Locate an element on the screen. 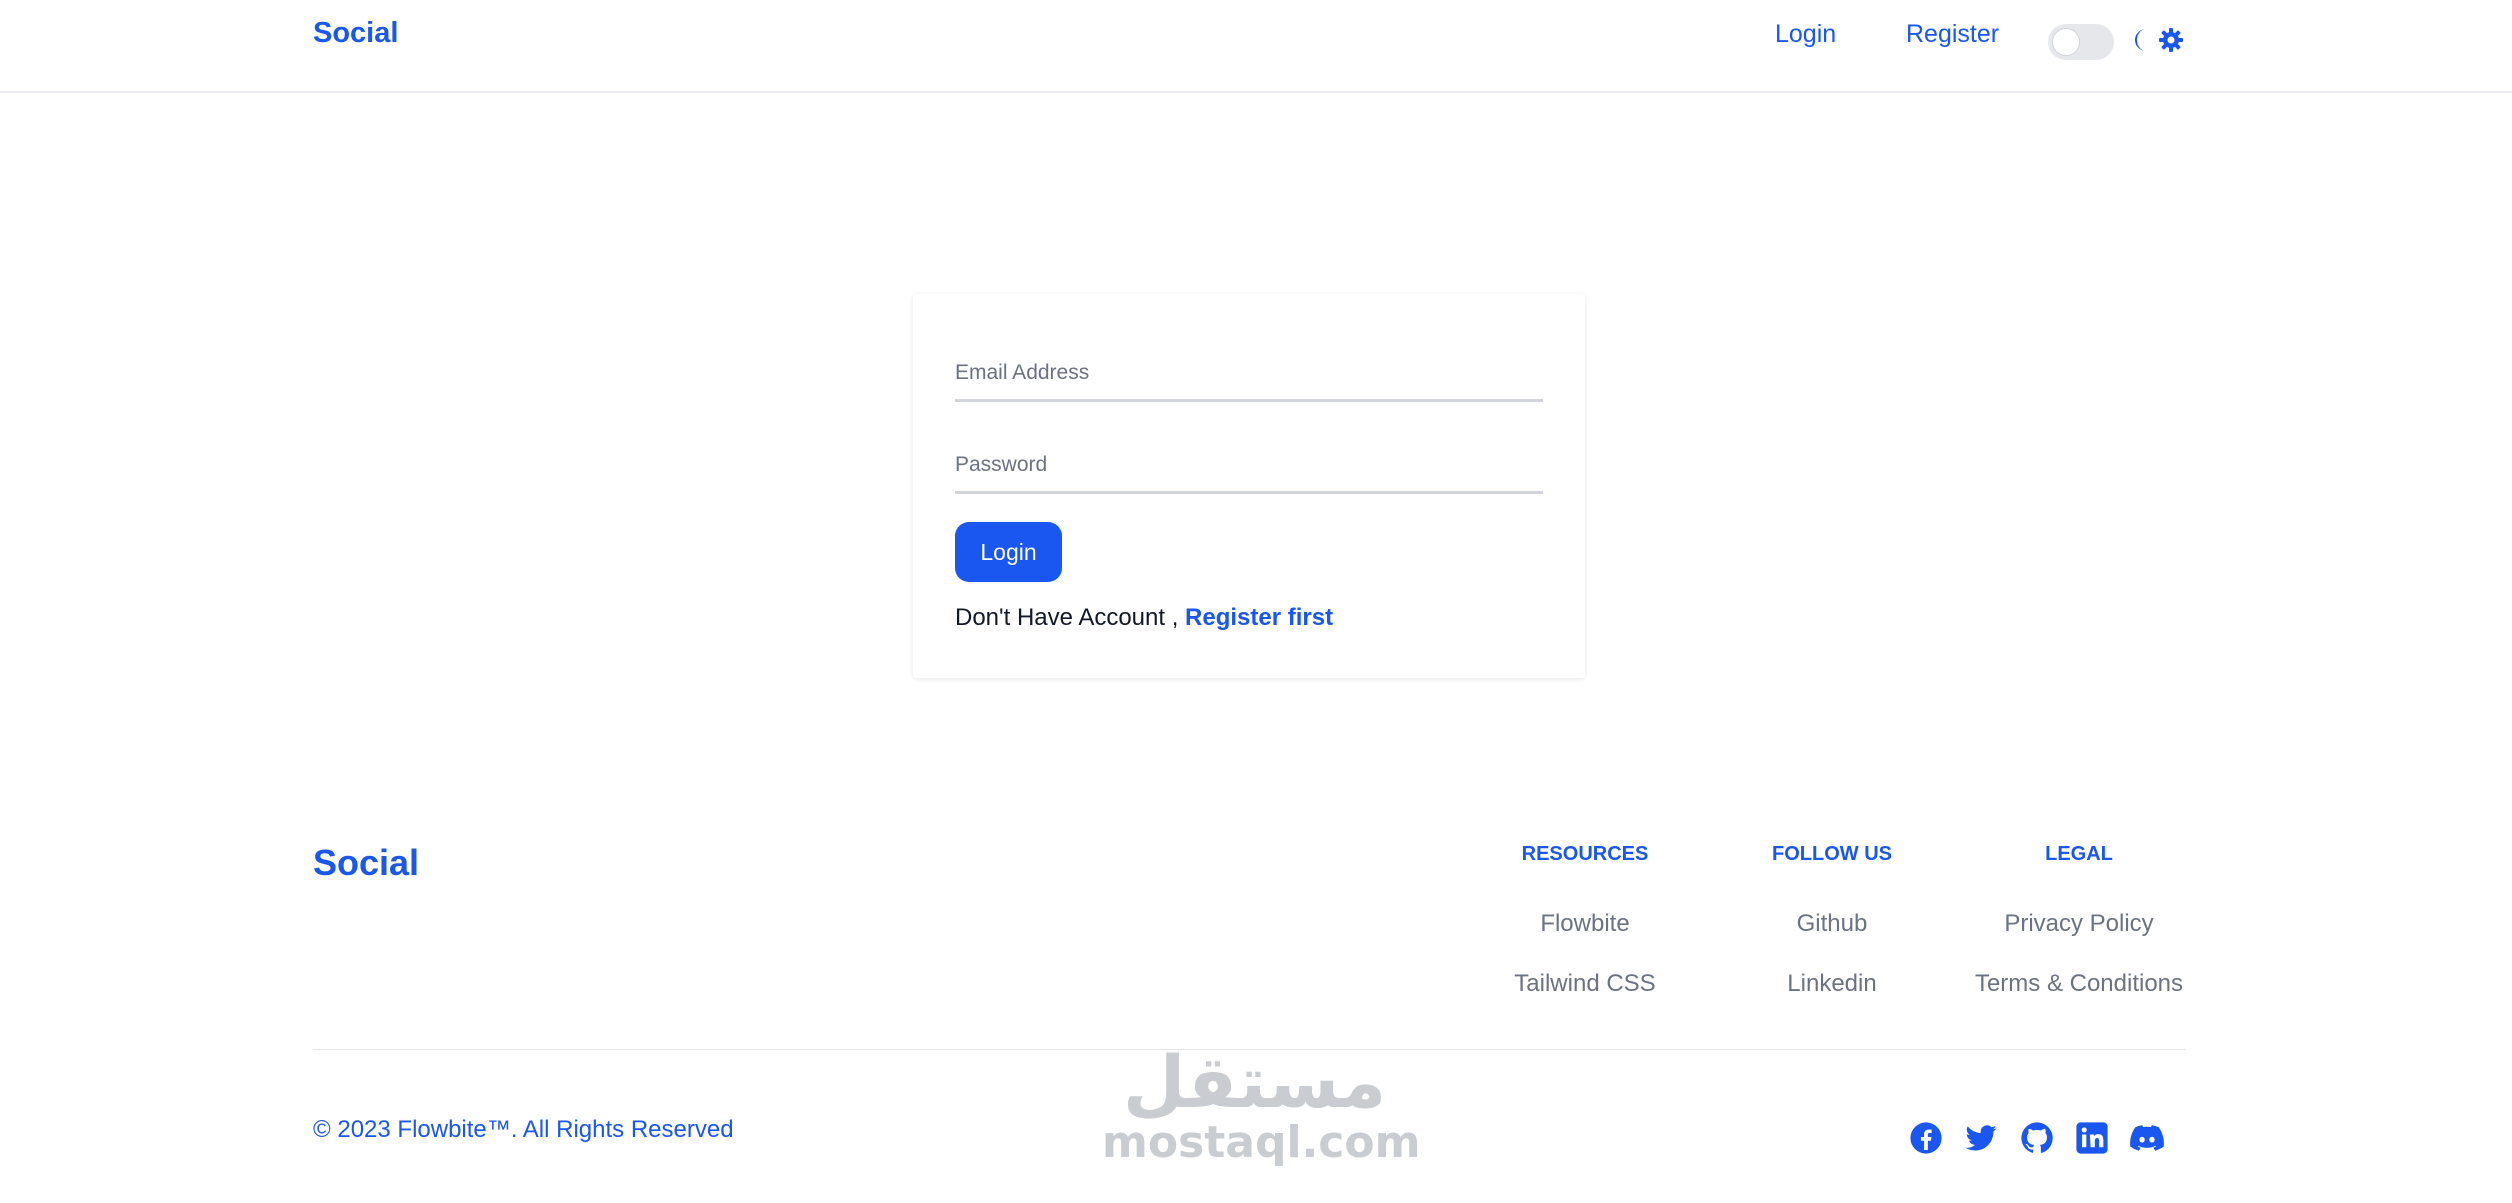 This screenshot has width=2512, height=1203. footer-link-flowbite: Flowbite is located at coordinates (1585, 924).